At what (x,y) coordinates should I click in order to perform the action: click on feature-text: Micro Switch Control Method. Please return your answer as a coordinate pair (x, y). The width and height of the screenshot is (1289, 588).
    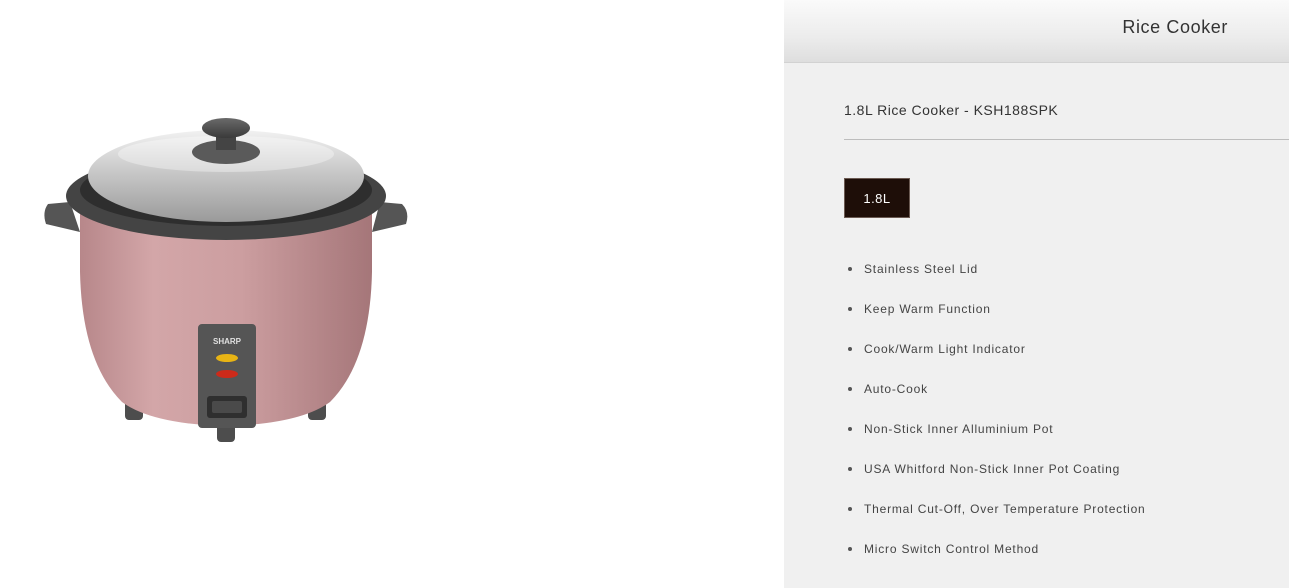
    Looking at the image, I should click on (951, 549).